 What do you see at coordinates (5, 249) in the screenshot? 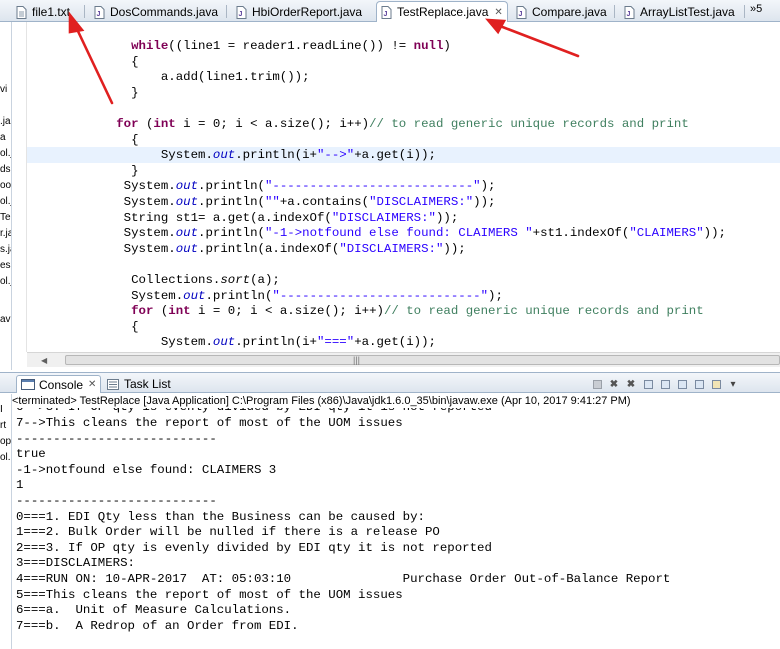
I see `explorer-fragment: s.ja` at bounding box center [5, 249].